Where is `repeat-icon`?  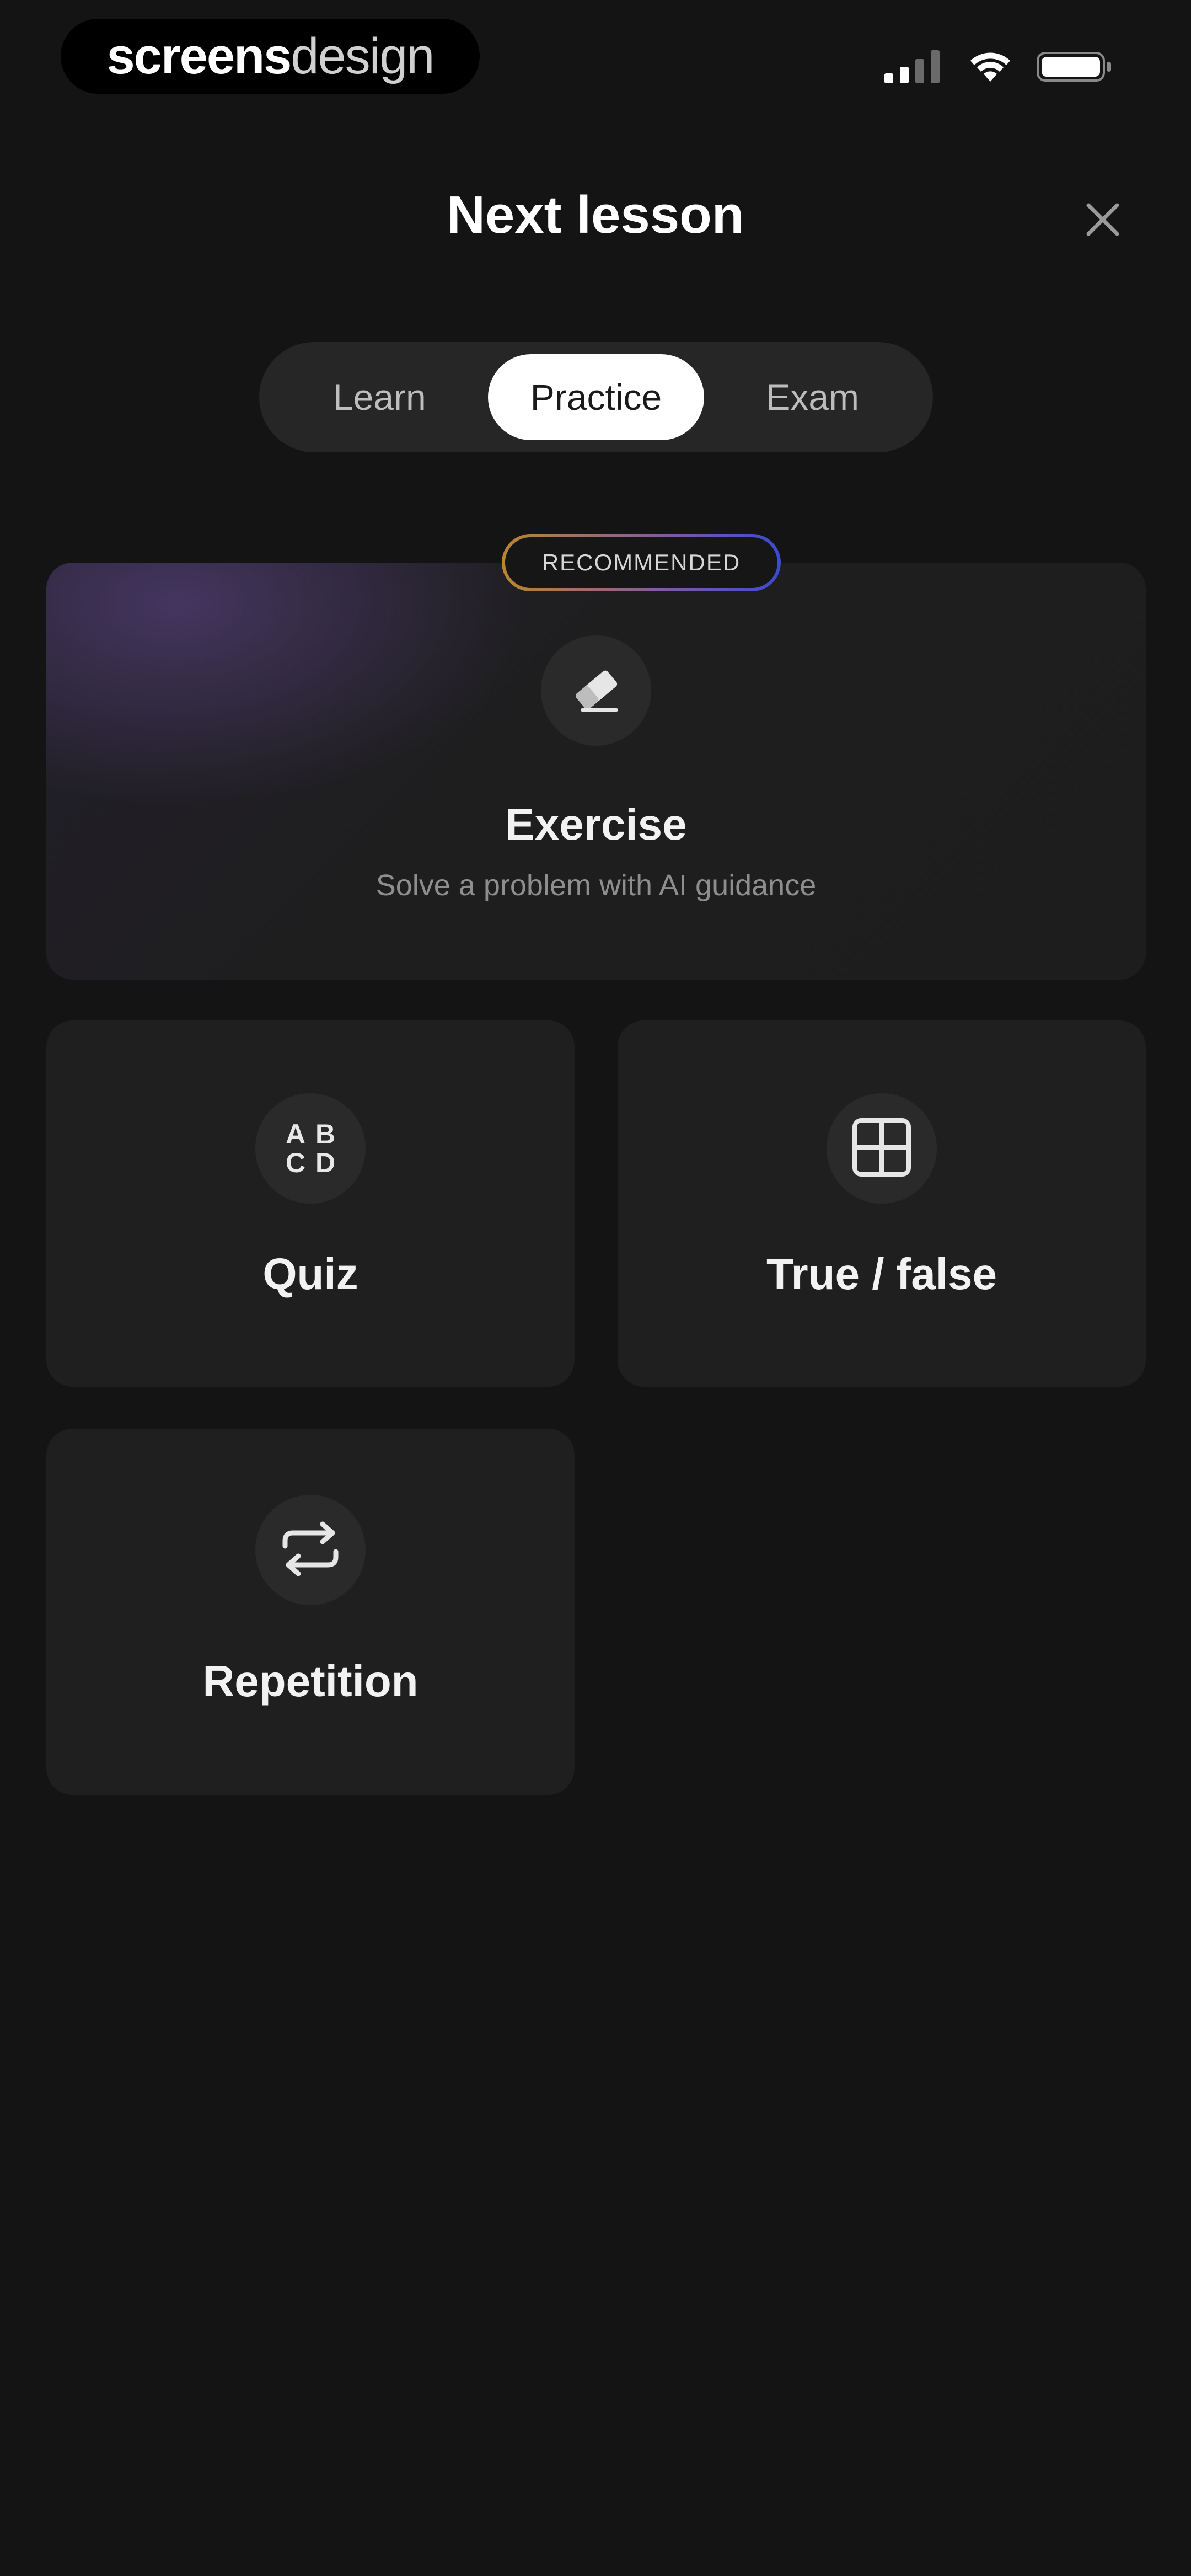 repeat-icon is located at coordinates (310, 1550).